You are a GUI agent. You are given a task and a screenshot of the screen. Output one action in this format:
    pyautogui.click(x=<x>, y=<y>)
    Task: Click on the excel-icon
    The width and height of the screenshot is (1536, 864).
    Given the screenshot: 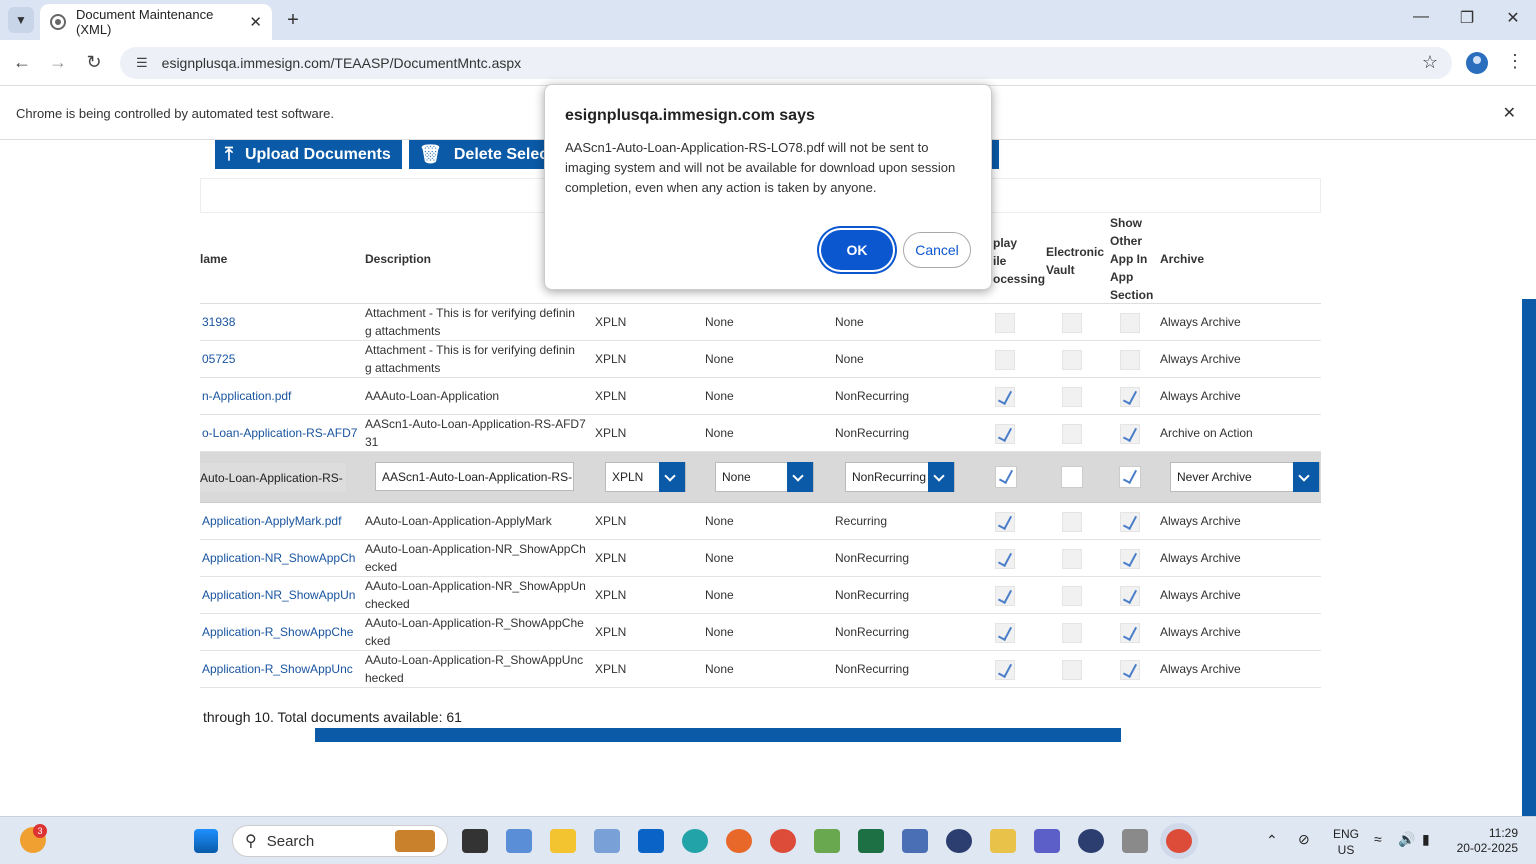 What is the action you would take?
    pyautogui.click(x=871, y=841)
    